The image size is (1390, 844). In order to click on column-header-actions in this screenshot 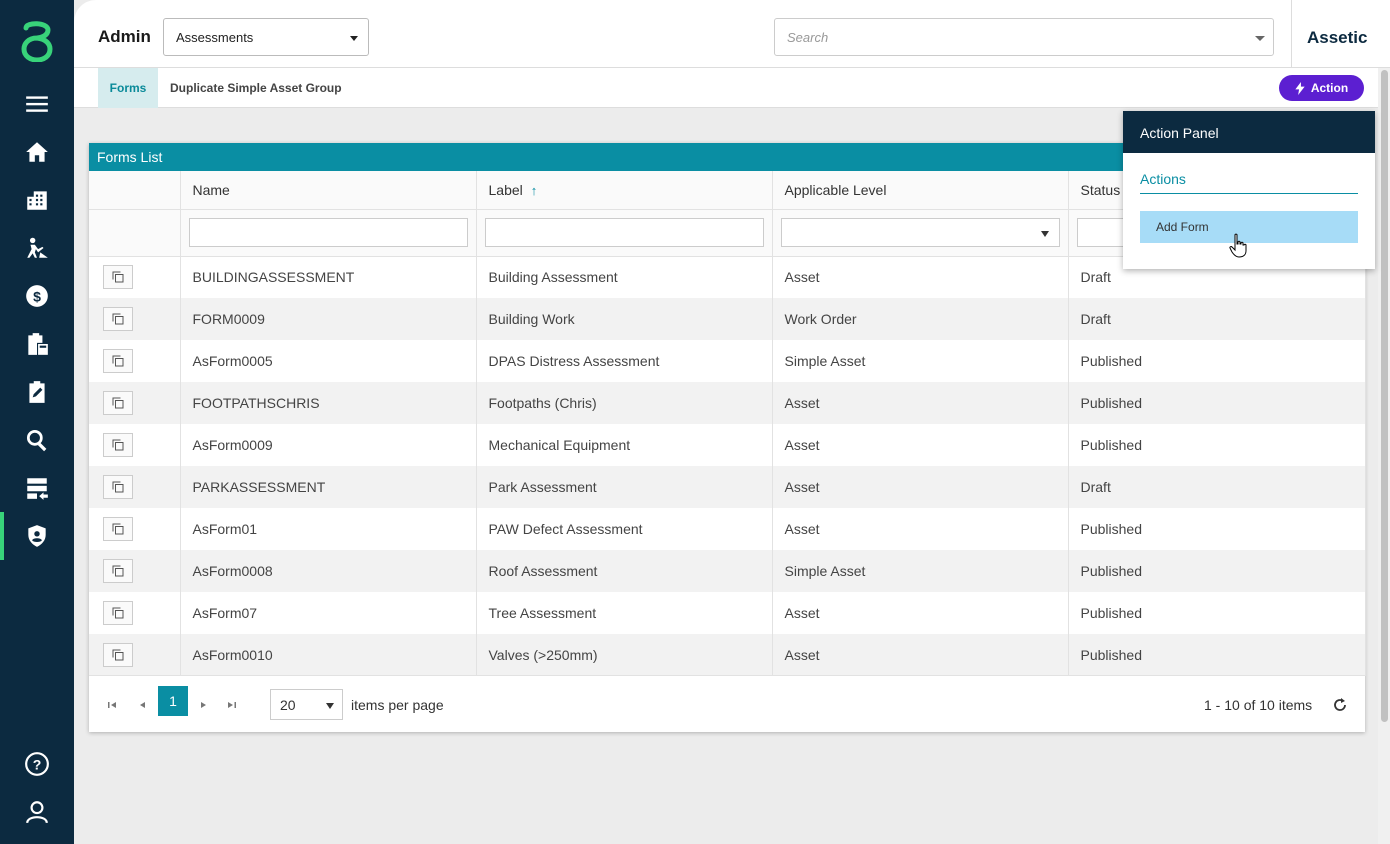, I will do `click(135, 190)`.